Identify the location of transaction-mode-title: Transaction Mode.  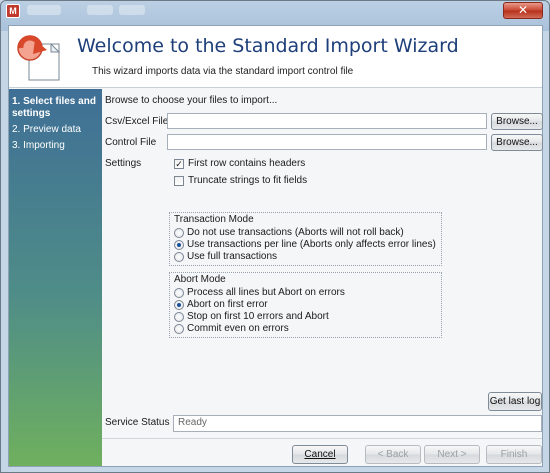
(214, 219).